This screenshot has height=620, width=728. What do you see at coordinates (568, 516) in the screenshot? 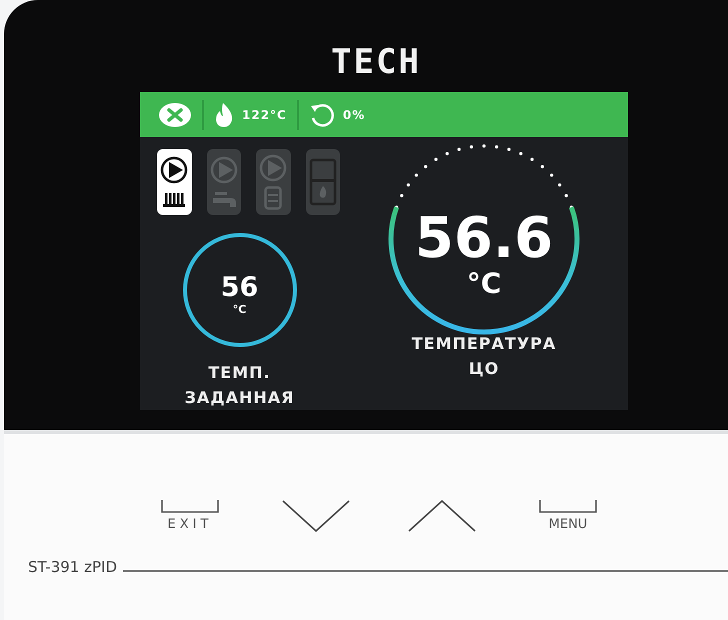
I see `menu-button: MENU` at bounding box center [568, 516].